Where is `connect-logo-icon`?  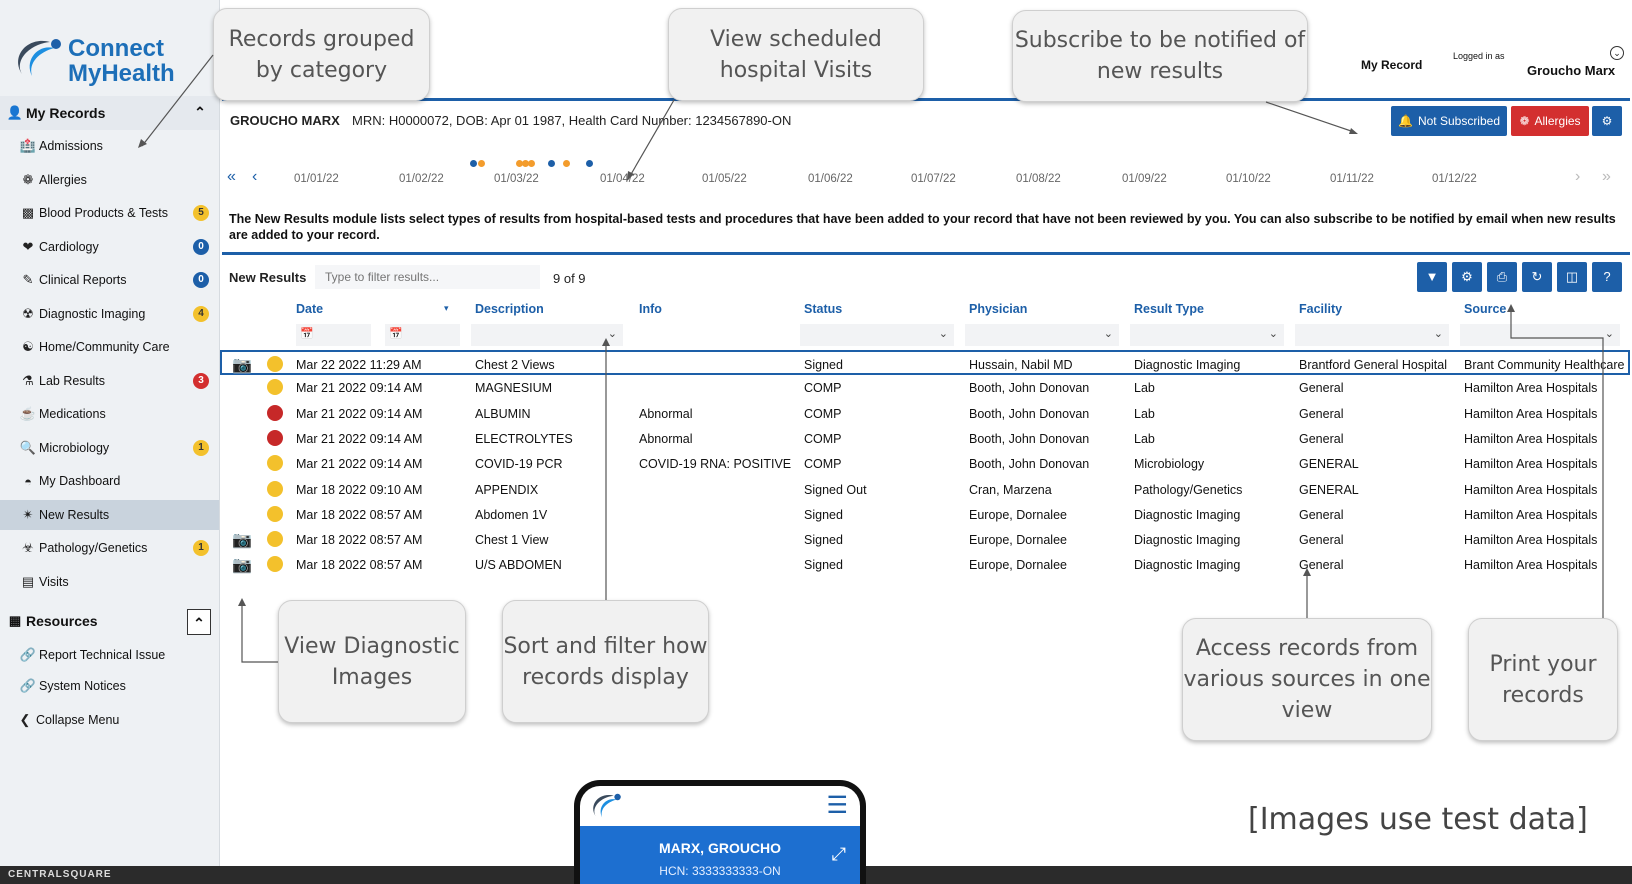 connect-logo-icon is located at coordinates (607, 805).